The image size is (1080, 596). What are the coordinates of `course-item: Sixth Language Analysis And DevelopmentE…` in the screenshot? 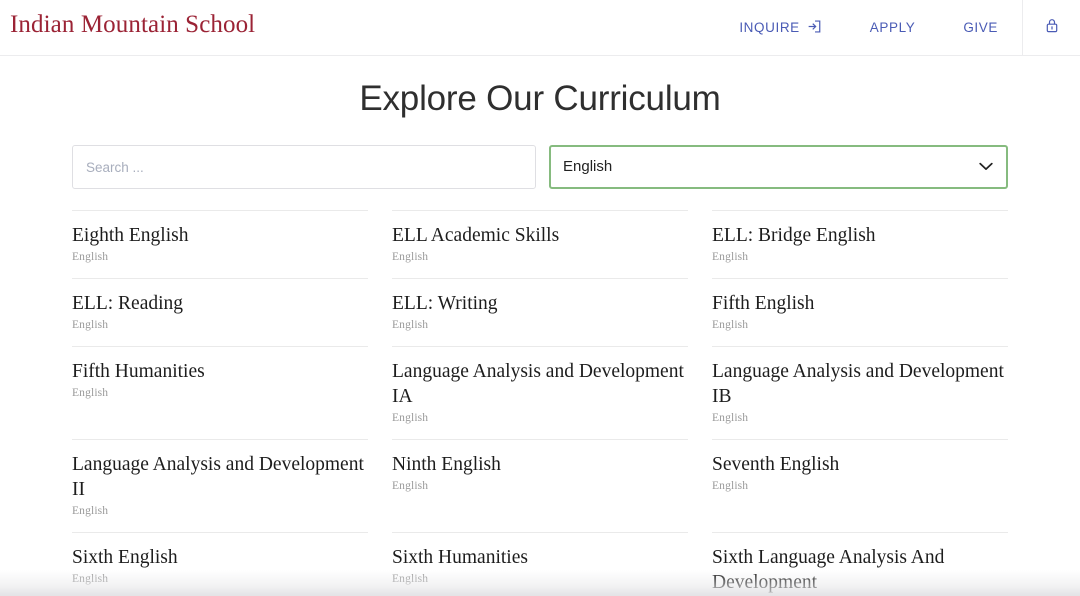 It's located at (860, 563).